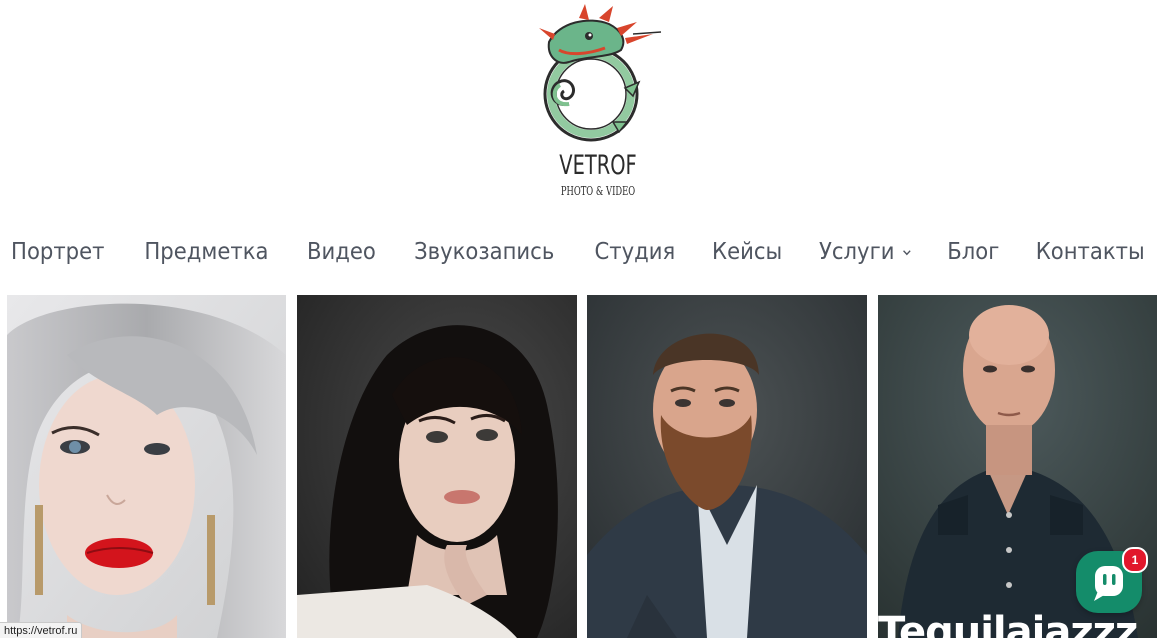 The image size is (1157, 638). I want to click on nav-item-product: Предметка, so click(206, 252).